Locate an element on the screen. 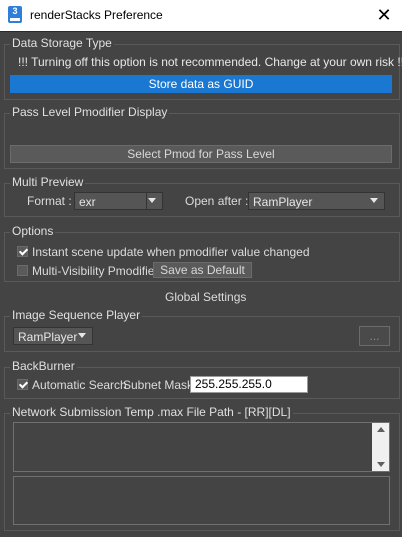 The height and width of the screenshot is (537, 402). multi-visibility-checkbox is located at coordinates (22, 270).